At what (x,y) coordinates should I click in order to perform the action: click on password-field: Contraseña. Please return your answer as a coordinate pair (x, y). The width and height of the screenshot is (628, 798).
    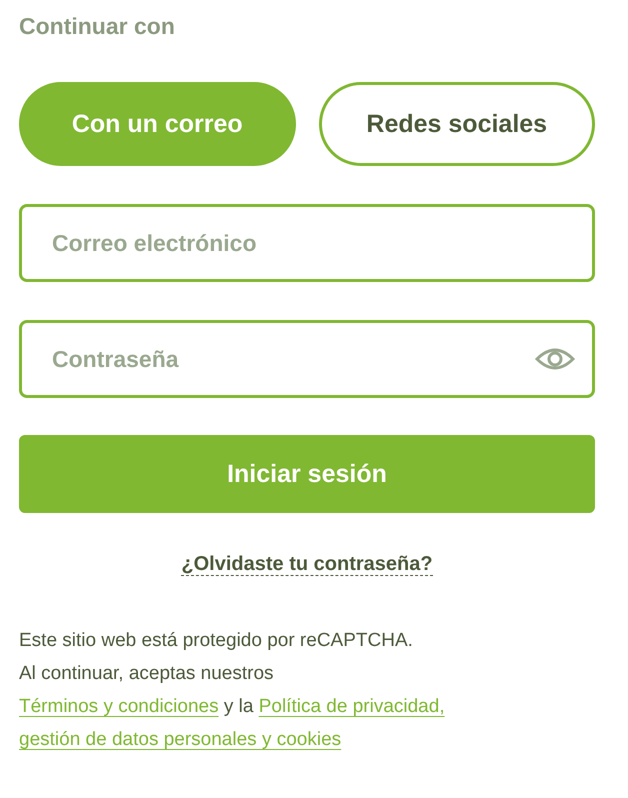
    Looking at the image, I should click on (307, 359).